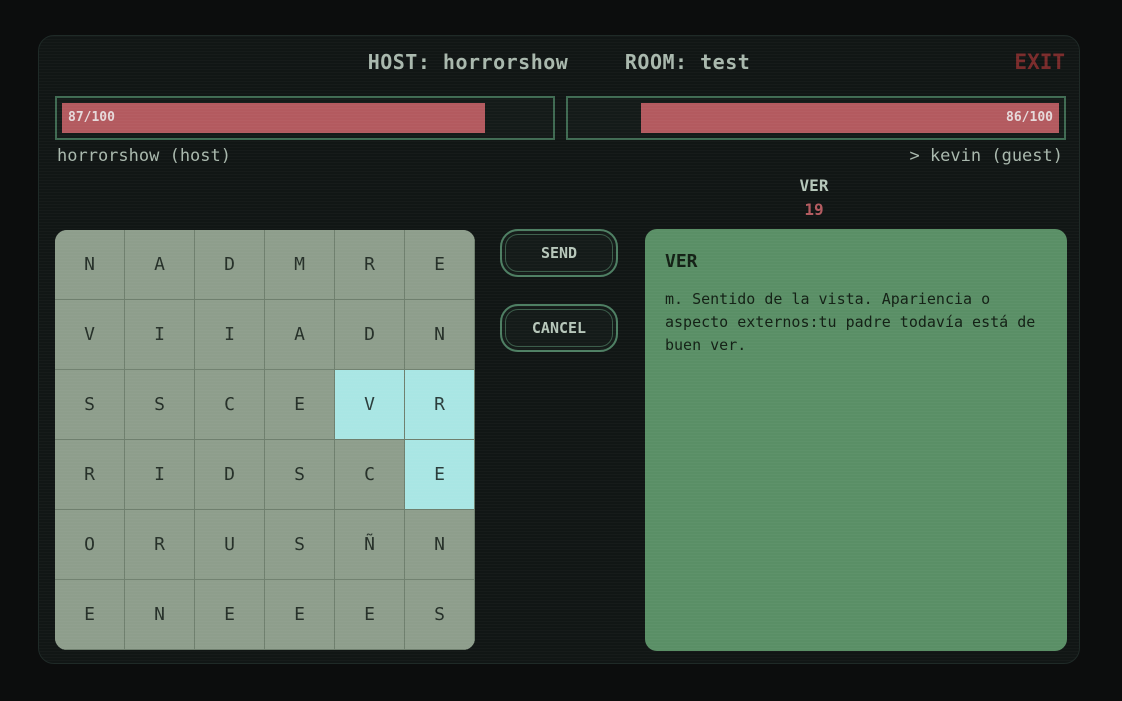  What do you see at coordinates (230, 545) in the screenshot?
I see `letter-tile: U` at bounding box center [230, 545].